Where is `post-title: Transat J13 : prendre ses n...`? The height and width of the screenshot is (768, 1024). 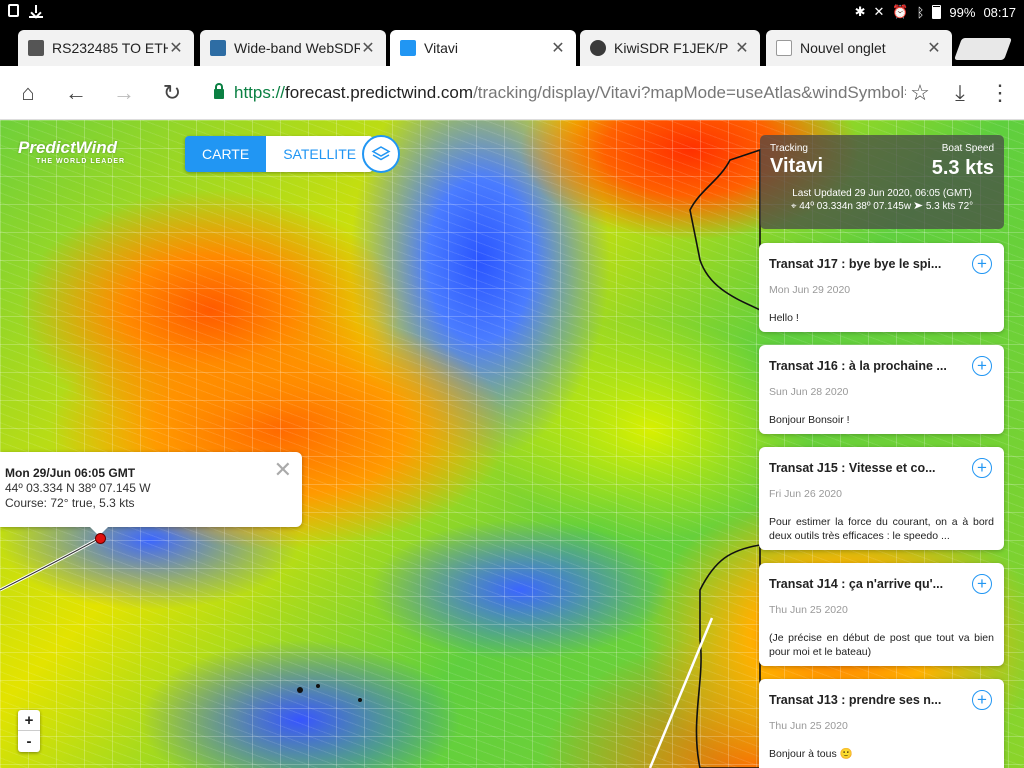
post-title: Transat J13 : prendre ses n... is located at coordinates (855, 700).